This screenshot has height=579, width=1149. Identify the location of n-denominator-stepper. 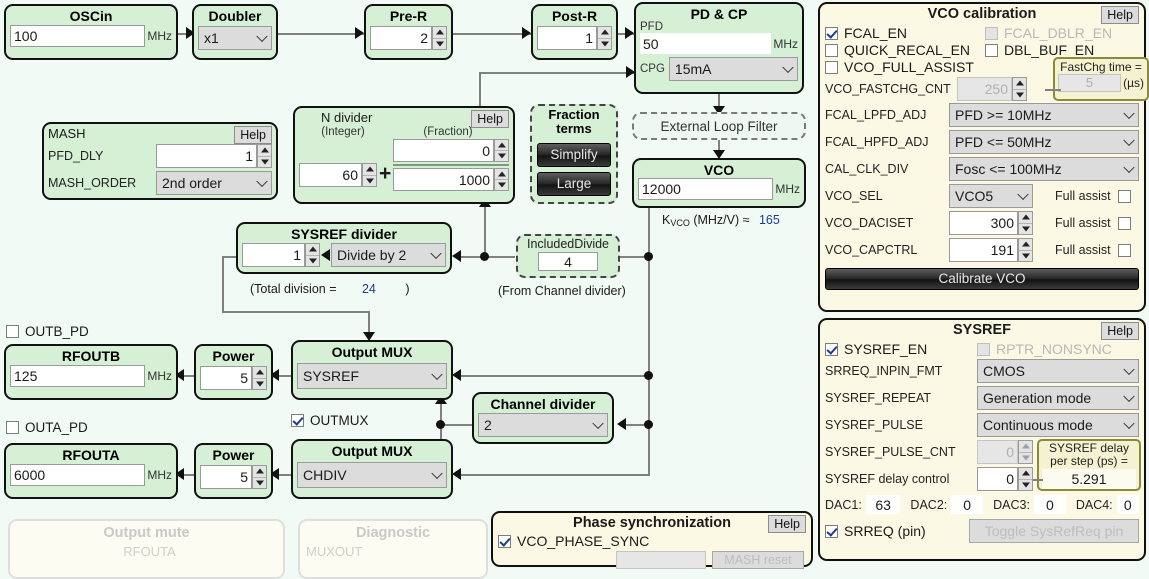
(501, 179).